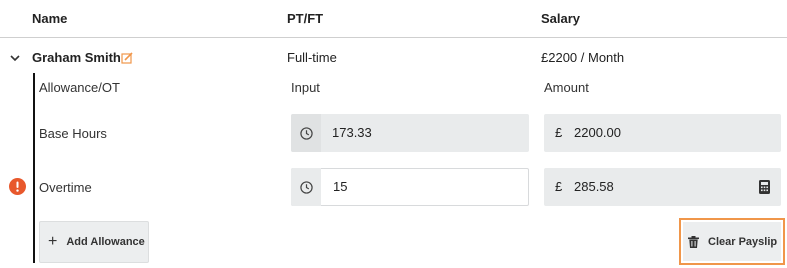 This screenshot has width=787, height=268. Describe the element at coordinates (662, 133) in the screenshot. I see `base-hours-amount-field: £ 2200.00` at that location.